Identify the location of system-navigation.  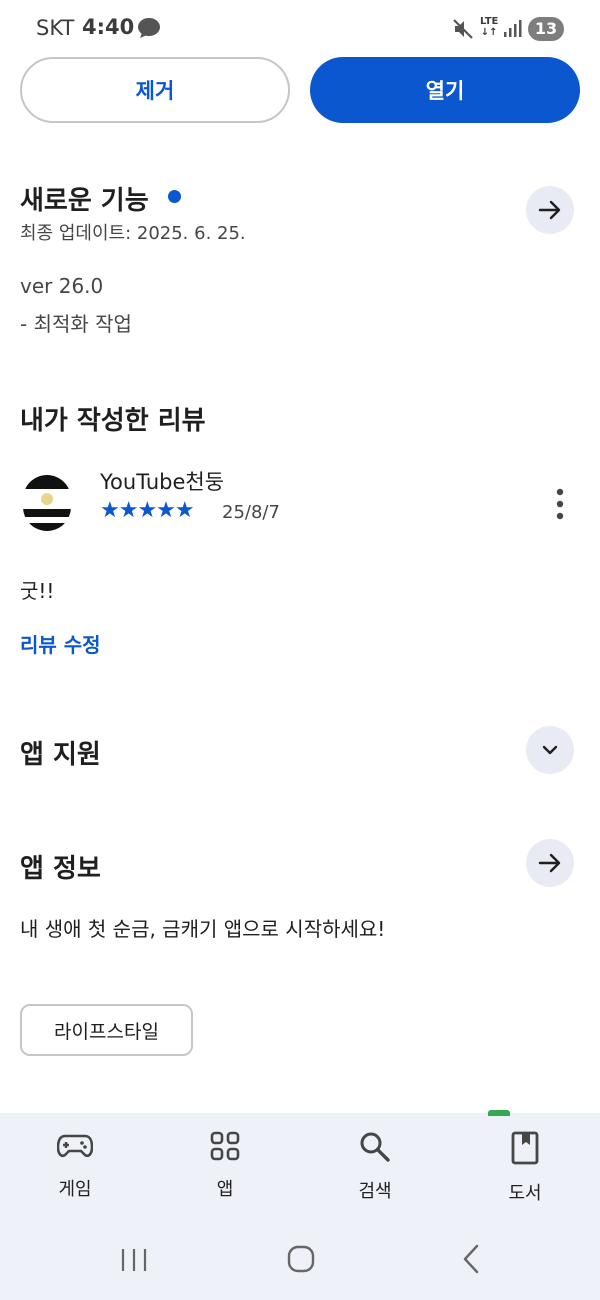
(300, 1261).